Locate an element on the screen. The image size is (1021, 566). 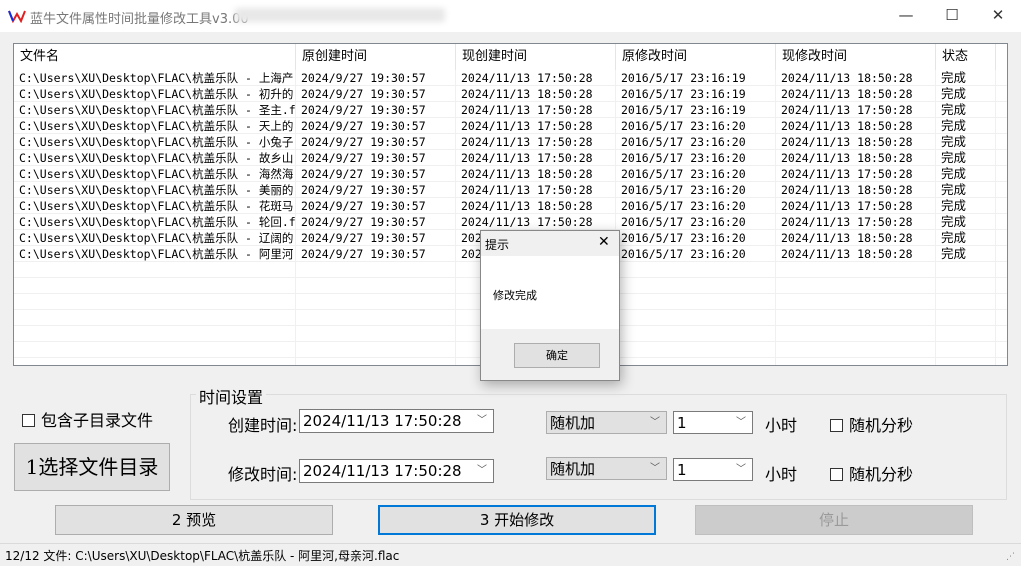
cell-status is located at coordinates (966, 350).